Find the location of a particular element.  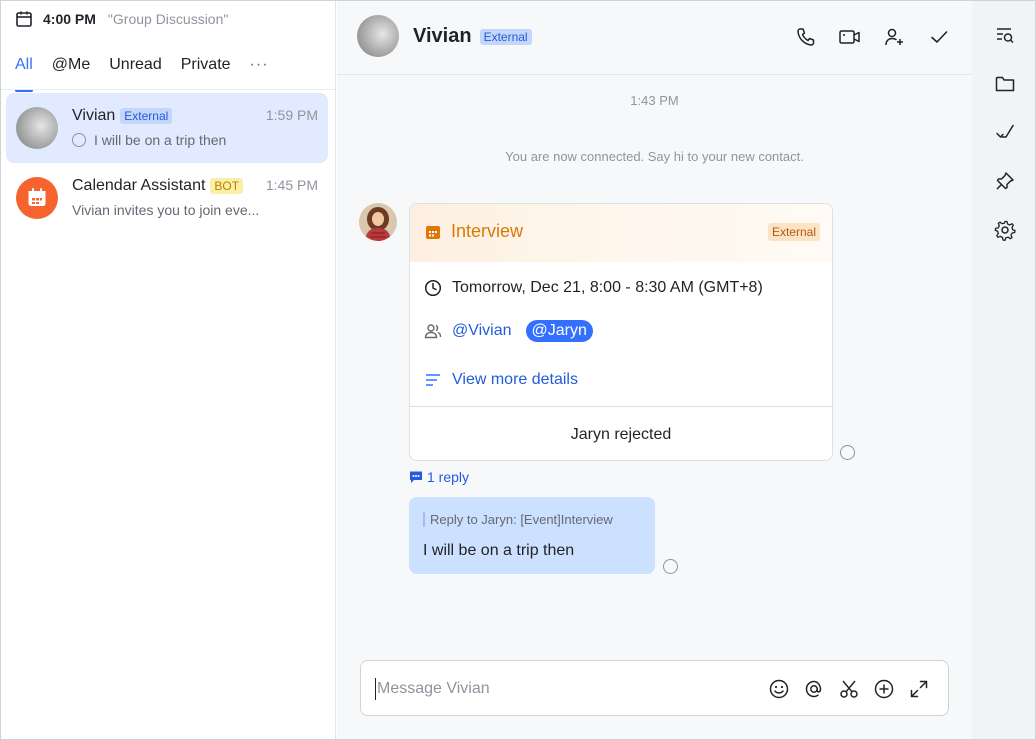

folder-icon is located at coordinates (1005, 84).